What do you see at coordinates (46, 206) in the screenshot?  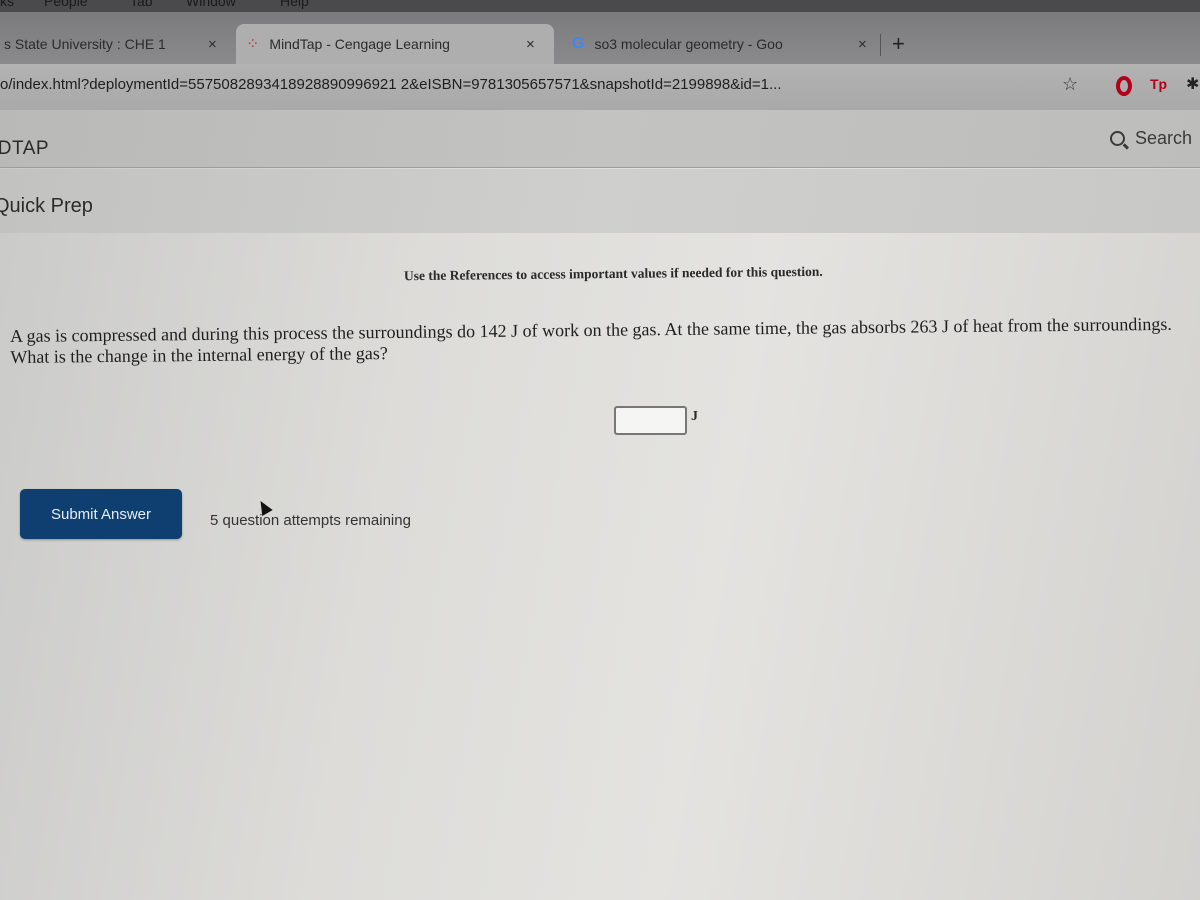 I see `section-title: Quick Prep` at bounding box center [46, 206].